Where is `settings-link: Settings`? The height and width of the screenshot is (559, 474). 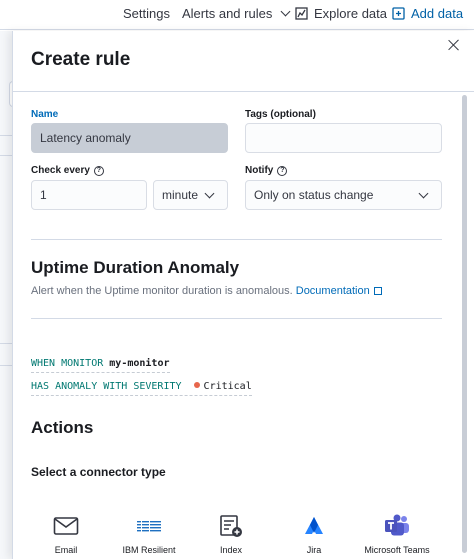 settings-link: Settings is located at coordinates (146, 13).